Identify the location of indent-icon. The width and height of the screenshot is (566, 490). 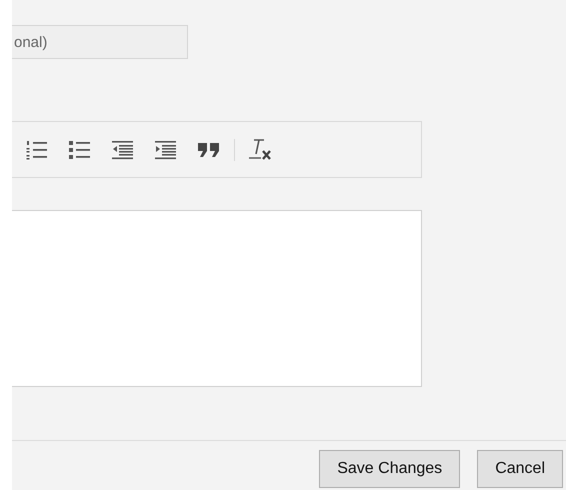
(166, 150).